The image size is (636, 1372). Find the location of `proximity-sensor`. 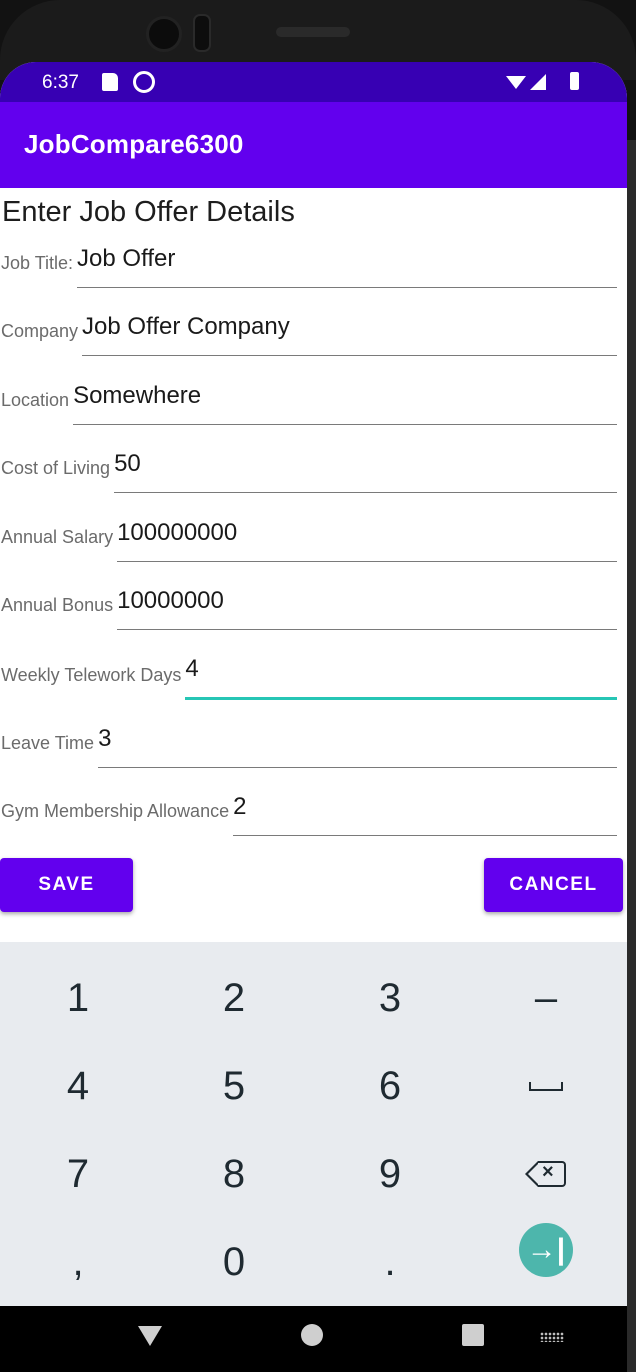

proximity-sensor is located at coordinates (202, 33).